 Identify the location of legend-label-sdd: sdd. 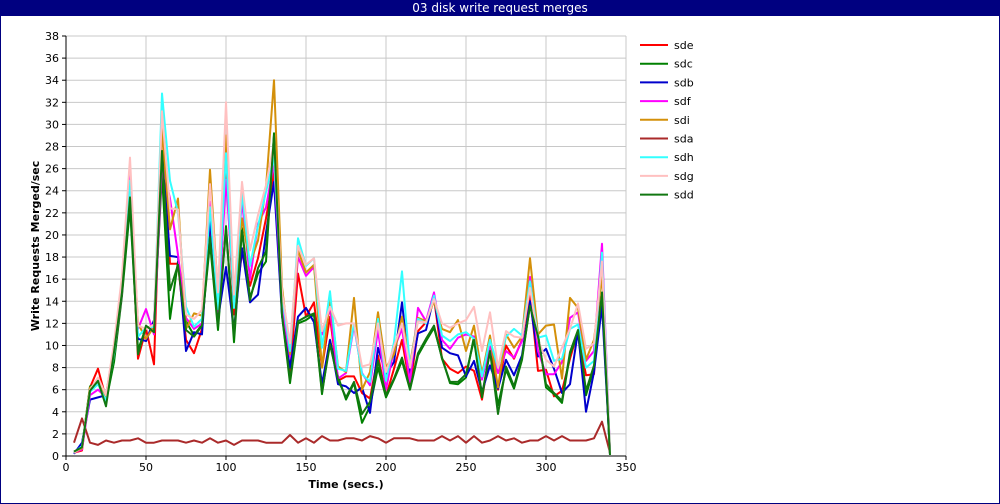
(684, 195).